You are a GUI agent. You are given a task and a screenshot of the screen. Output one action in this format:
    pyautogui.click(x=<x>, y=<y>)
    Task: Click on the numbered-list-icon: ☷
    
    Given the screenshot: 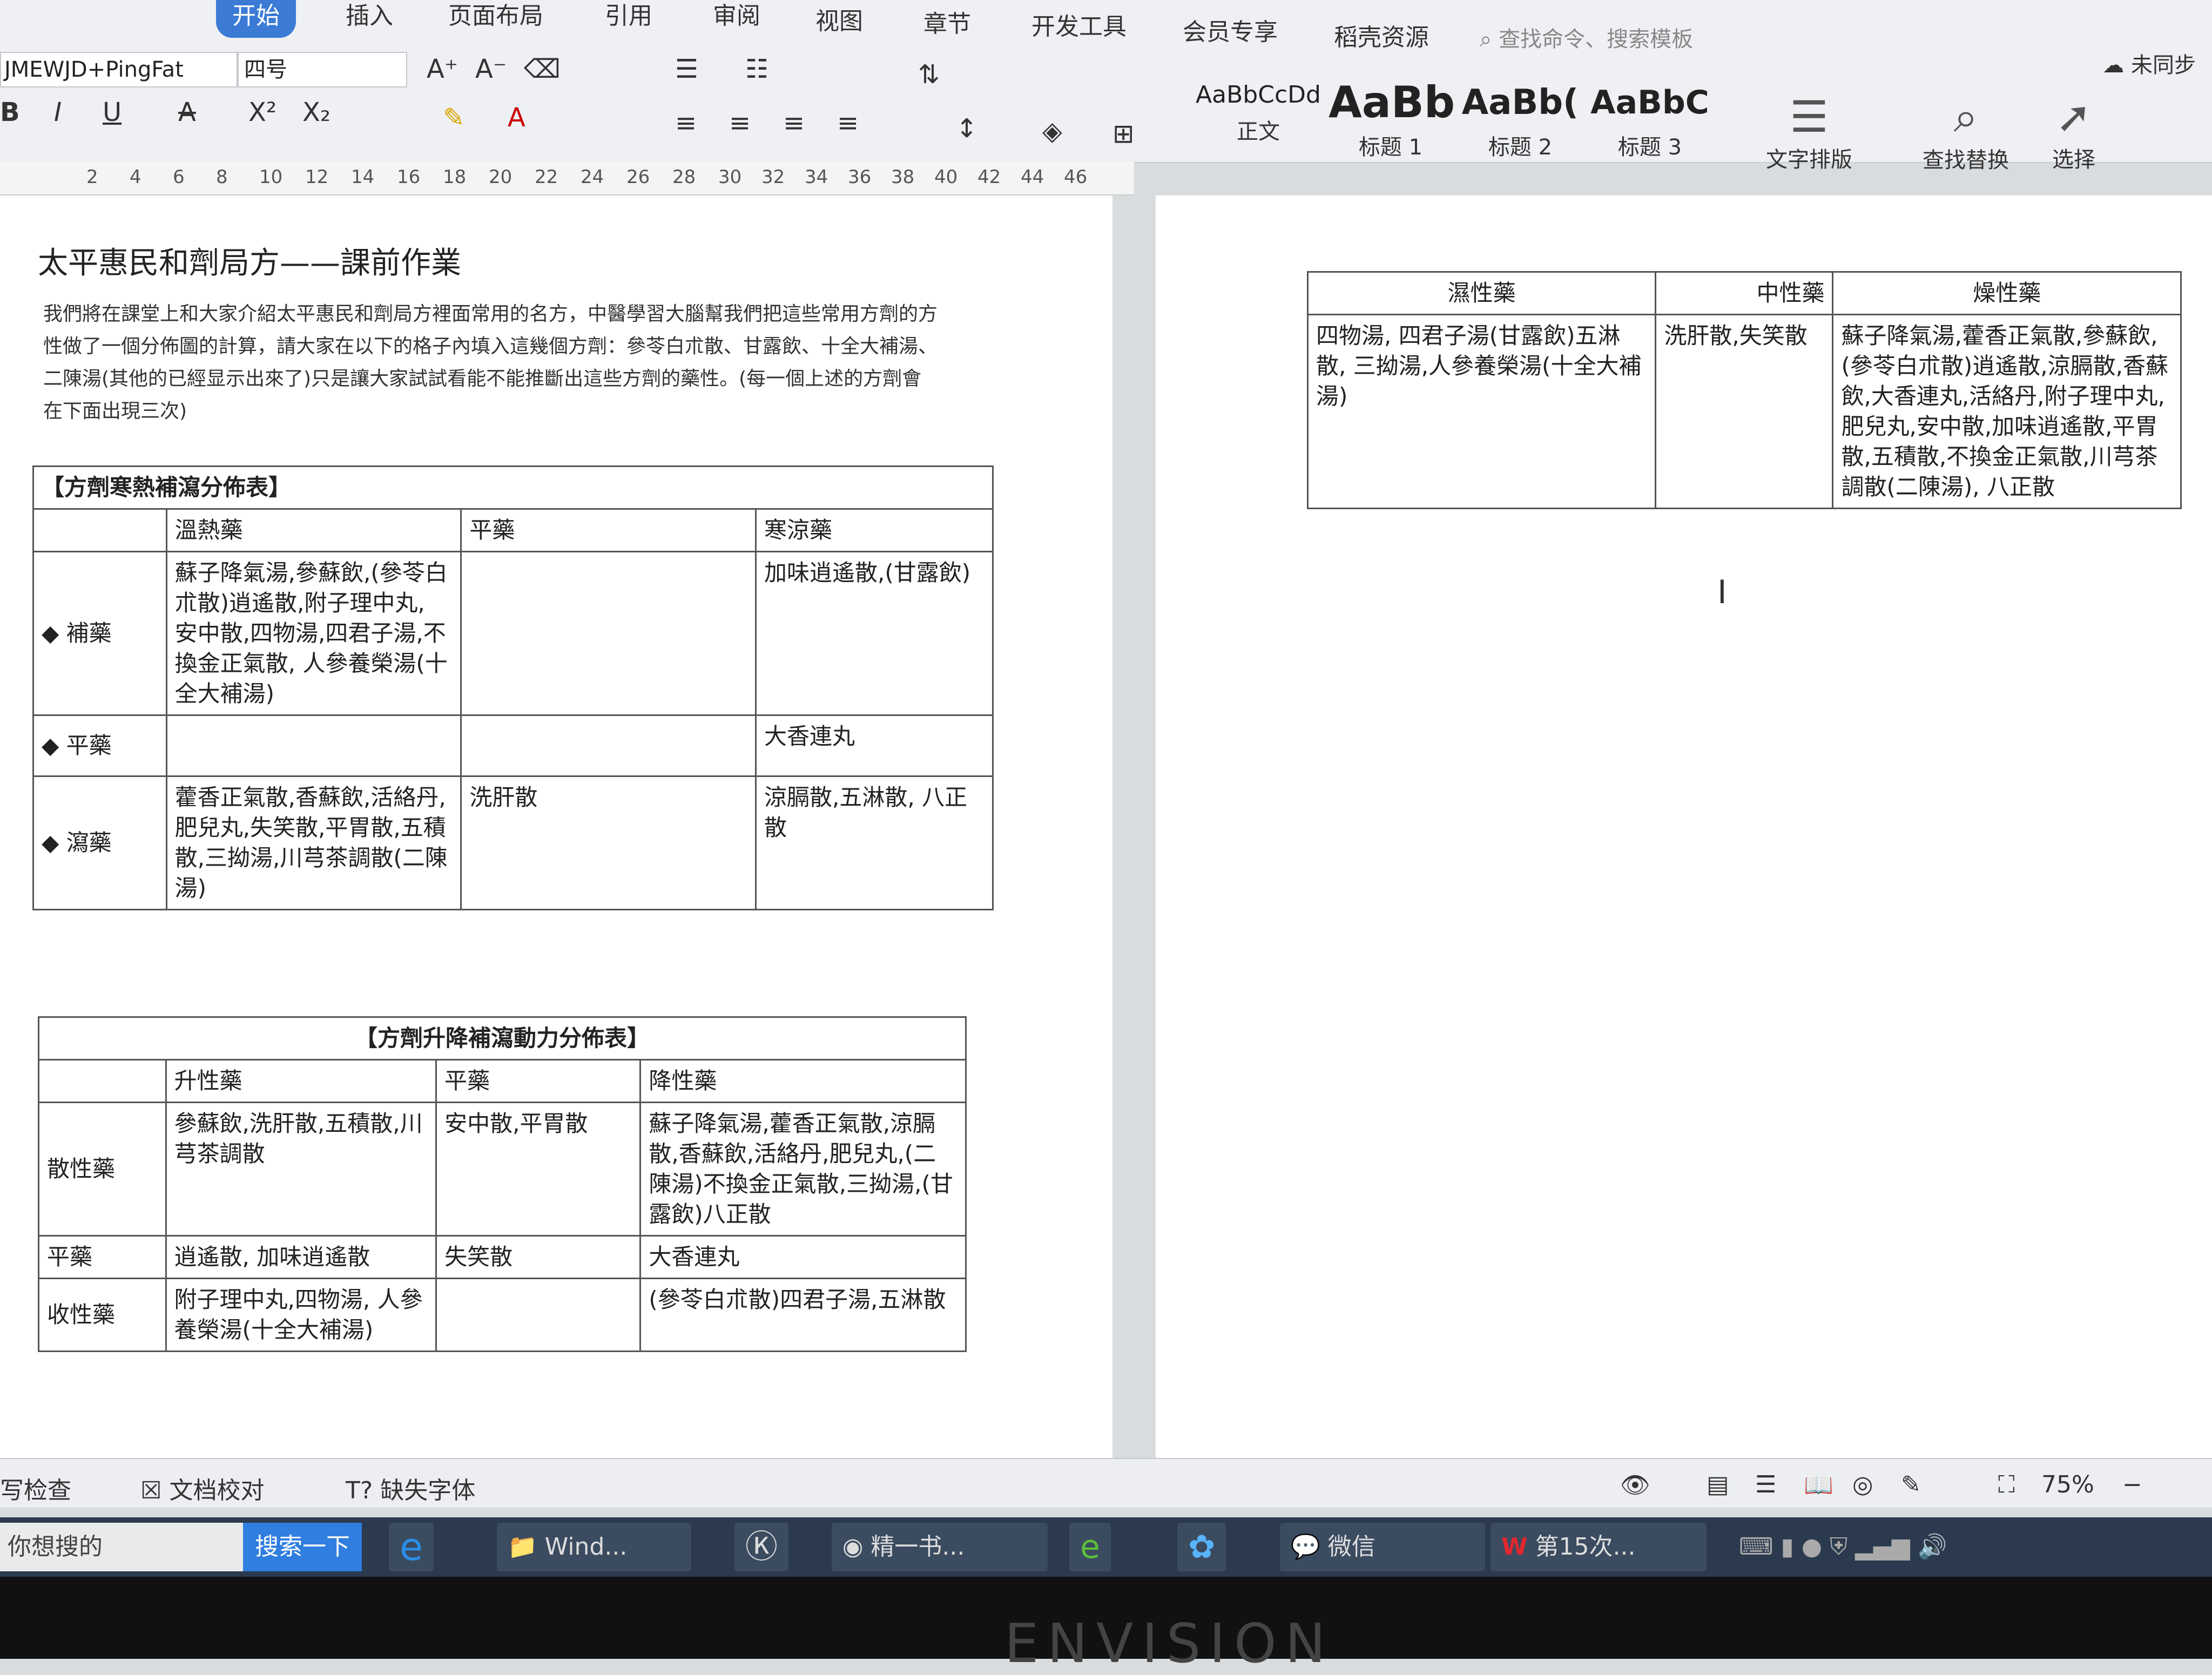 What is the action you would take?
    pyautogui.click(x=756, y=69)
    